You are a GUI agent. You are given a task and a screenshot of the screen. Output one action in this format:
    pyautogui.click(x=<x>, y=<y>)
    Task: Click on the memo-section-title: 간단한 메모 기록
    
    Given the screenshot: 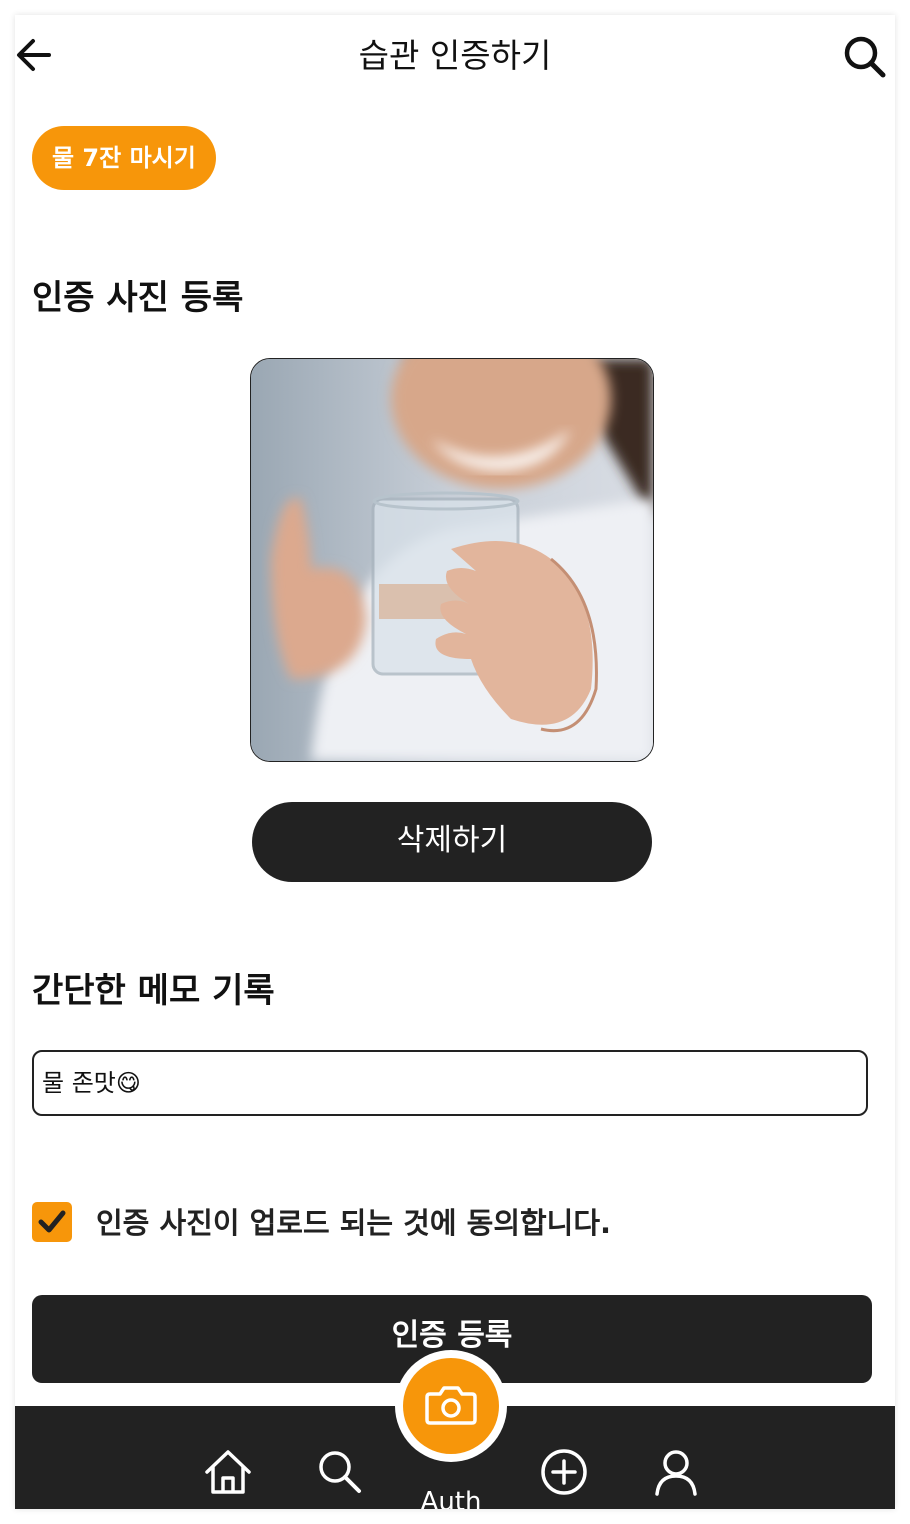 What is the action you would take?
    pyautogui.click(x=153, y=991)
    